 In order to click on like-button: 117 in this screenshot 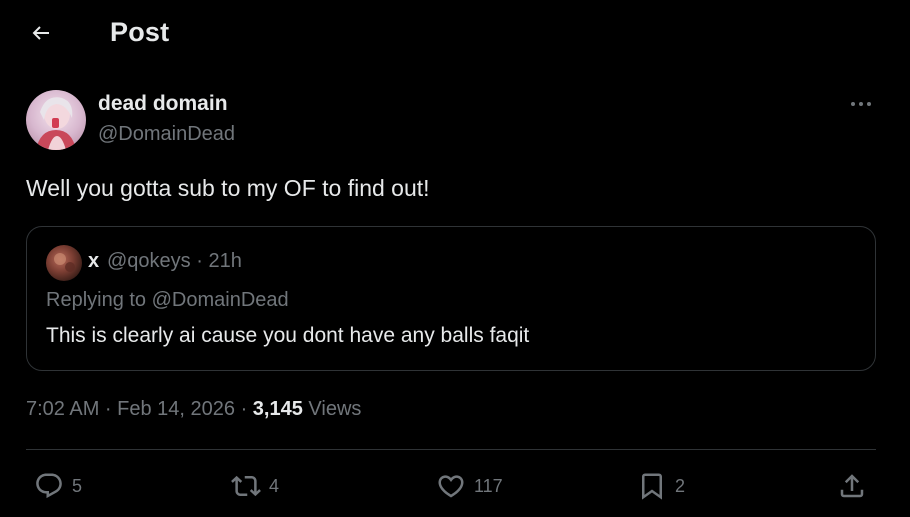, I will do `click(469, 486)`.